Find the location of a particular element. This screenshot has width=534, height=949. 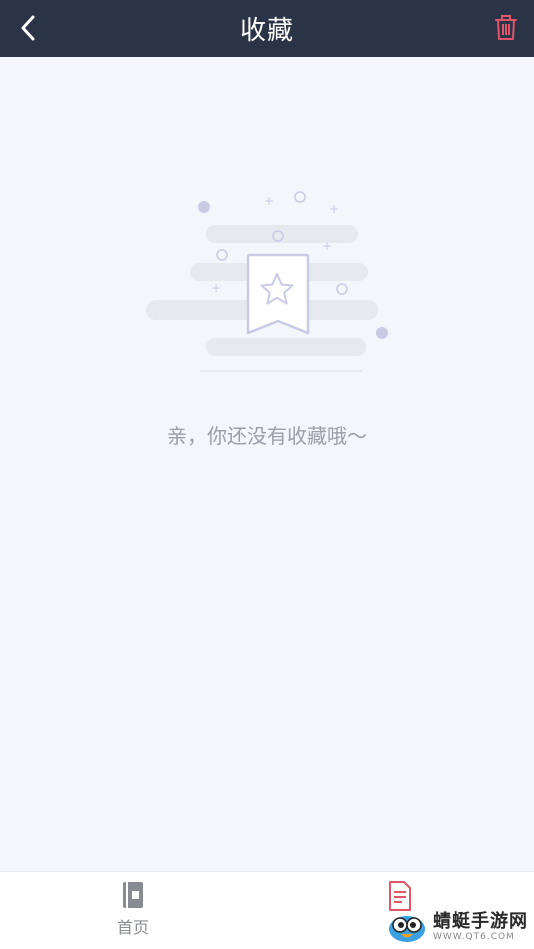

book-icon is located at coordinates (133, 895).